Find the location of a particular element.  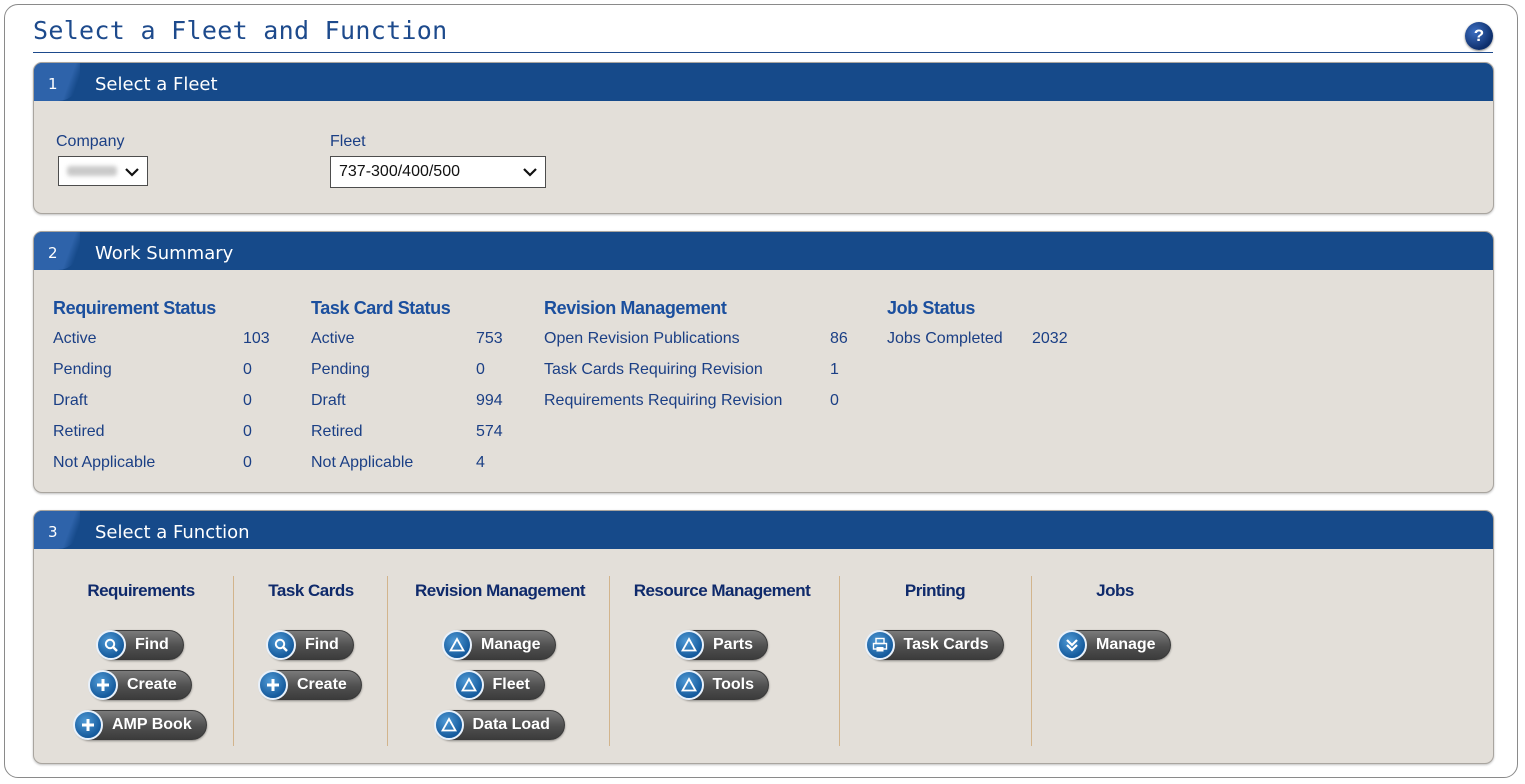

revision-management-label: Requirements Requiring Revision is located at coordinates (663, 400).